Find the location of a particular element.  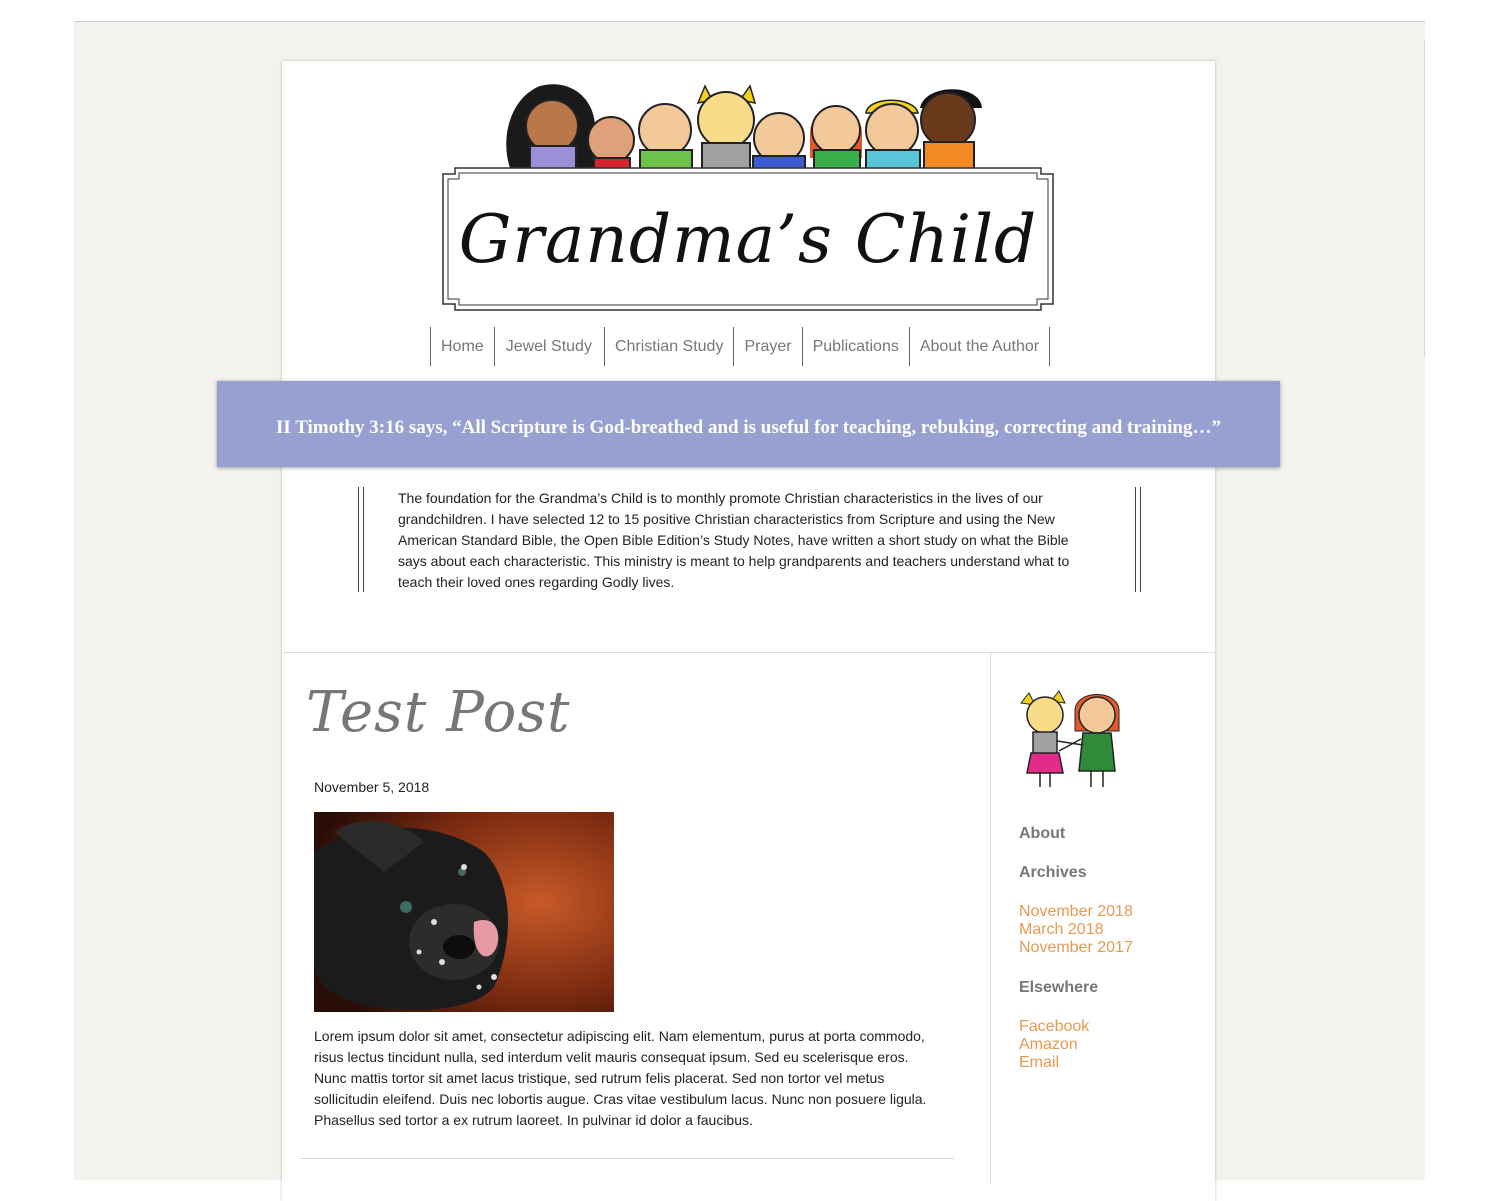

post-separator is located at coordinates (627, 1158).